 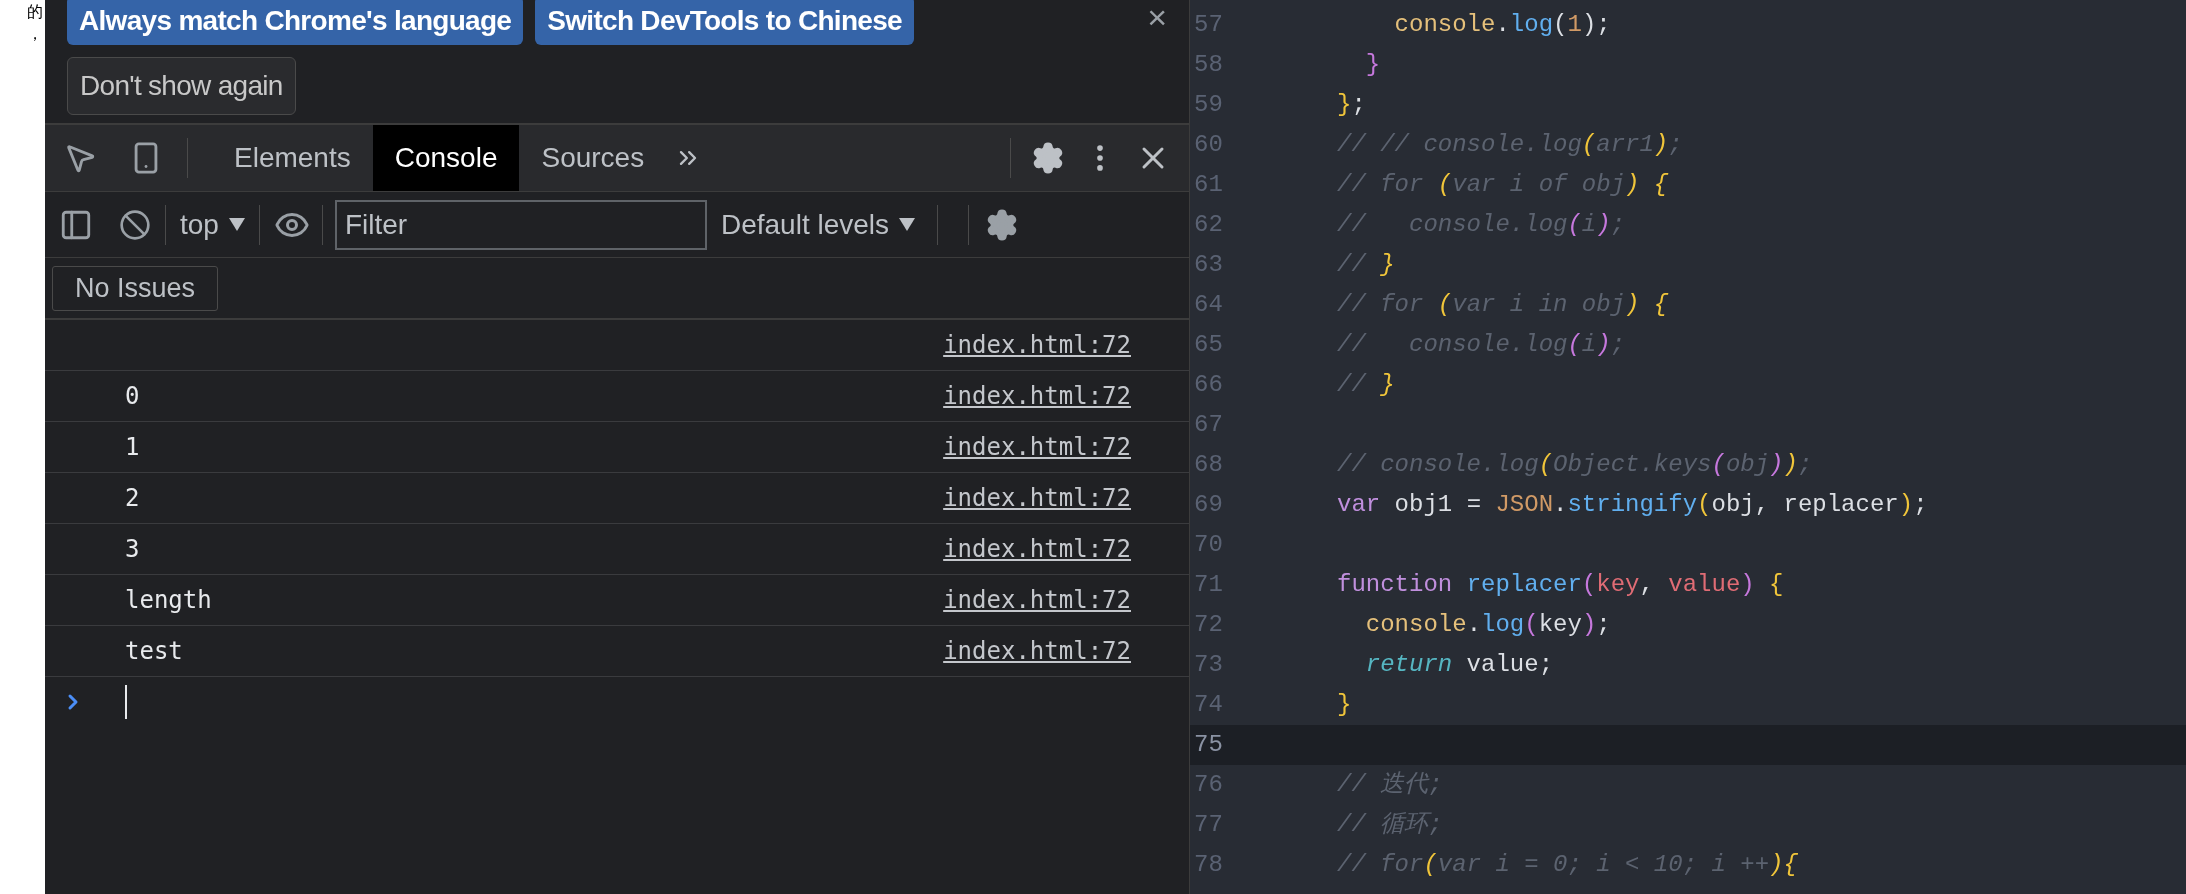 What do you see at coordinates (1208, 665) in the screenshot?
I see `line-number: 73` at bounding box center [1208, 665].